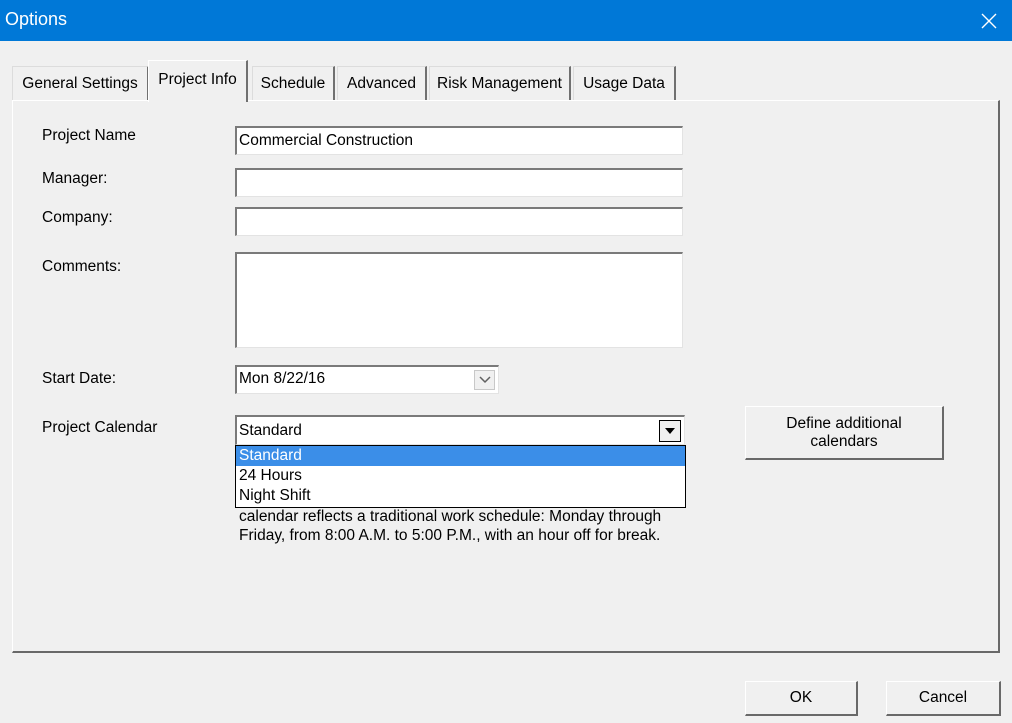  Describe the element at coordinates (382, 83) in the screenshot. I see `tab-advanced: Advanced` at that location.